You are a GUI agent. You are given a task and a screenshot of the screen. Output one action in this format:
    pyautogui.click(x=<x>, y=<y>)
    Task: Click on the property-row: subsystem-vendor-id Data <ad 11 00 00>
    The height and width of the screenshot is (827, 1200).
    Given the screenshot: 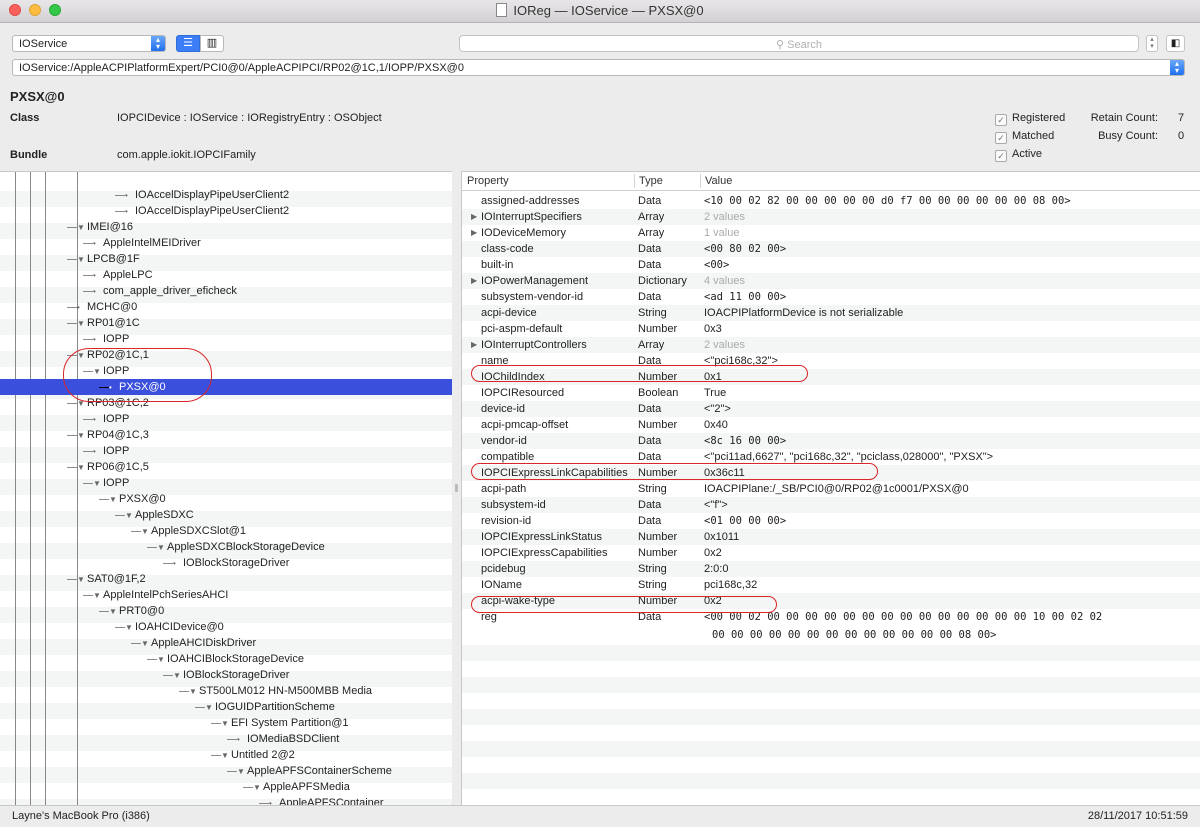 What is the action you would take?
    pyautogui.click(x=831, y=297)
    